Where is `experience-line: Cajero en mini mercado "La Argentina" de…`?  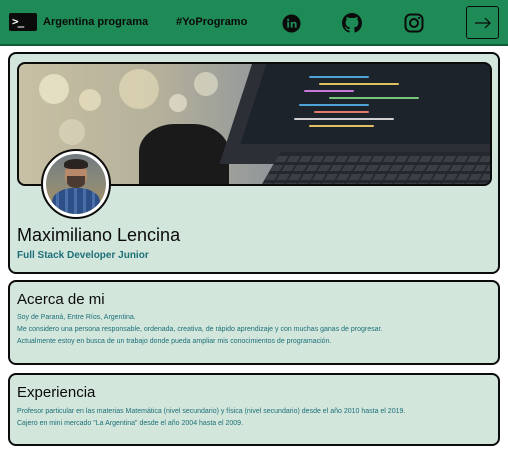
experience-line: Cajero en mini mercado "La Argentina" de… is located at coordinates (130, 423).